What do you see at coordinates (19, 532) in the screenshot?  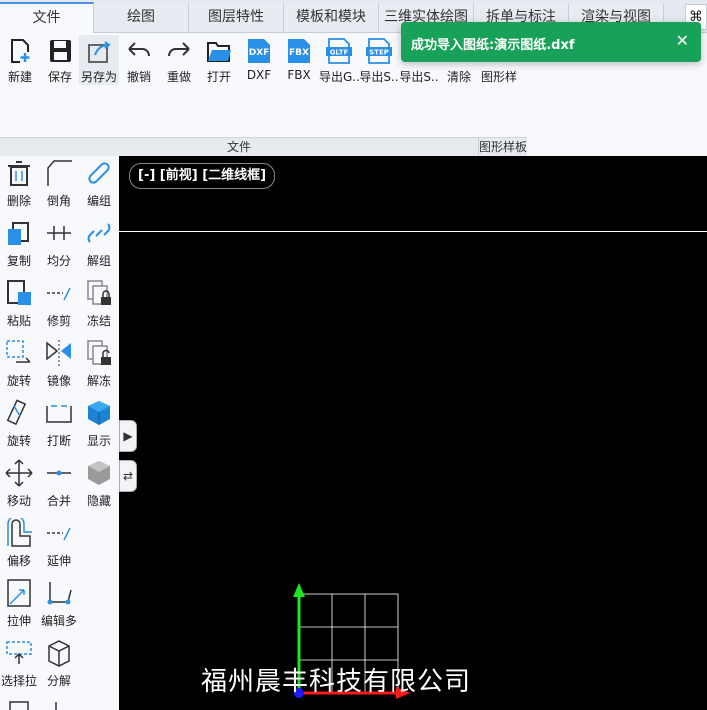 I see `offset-icon` at bounding box center [19, 532].